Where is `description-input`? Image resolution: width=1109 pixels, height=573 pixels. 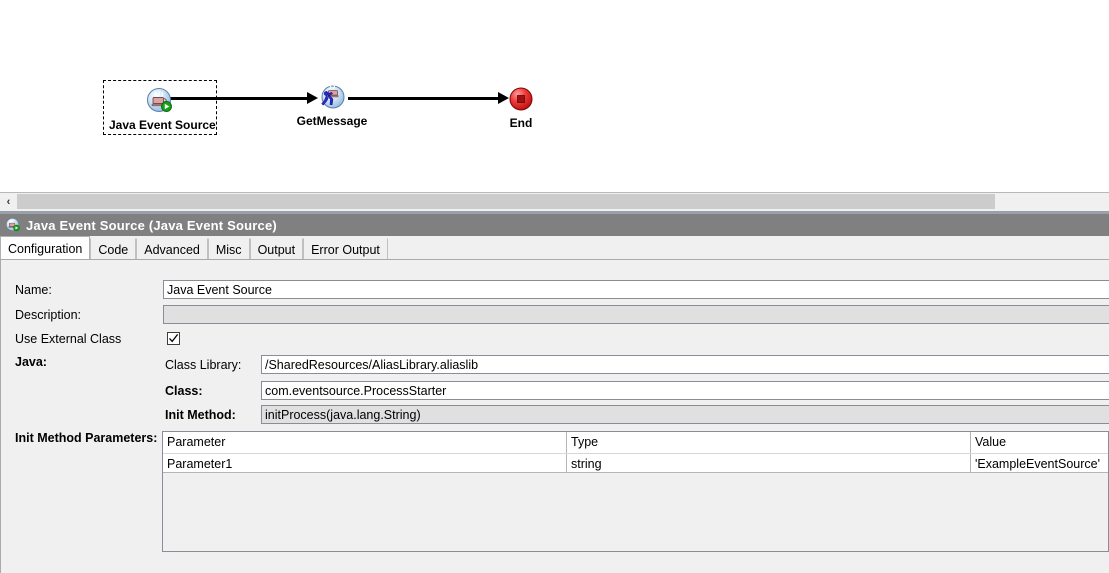 description-input is located at coordinates (636, 314).